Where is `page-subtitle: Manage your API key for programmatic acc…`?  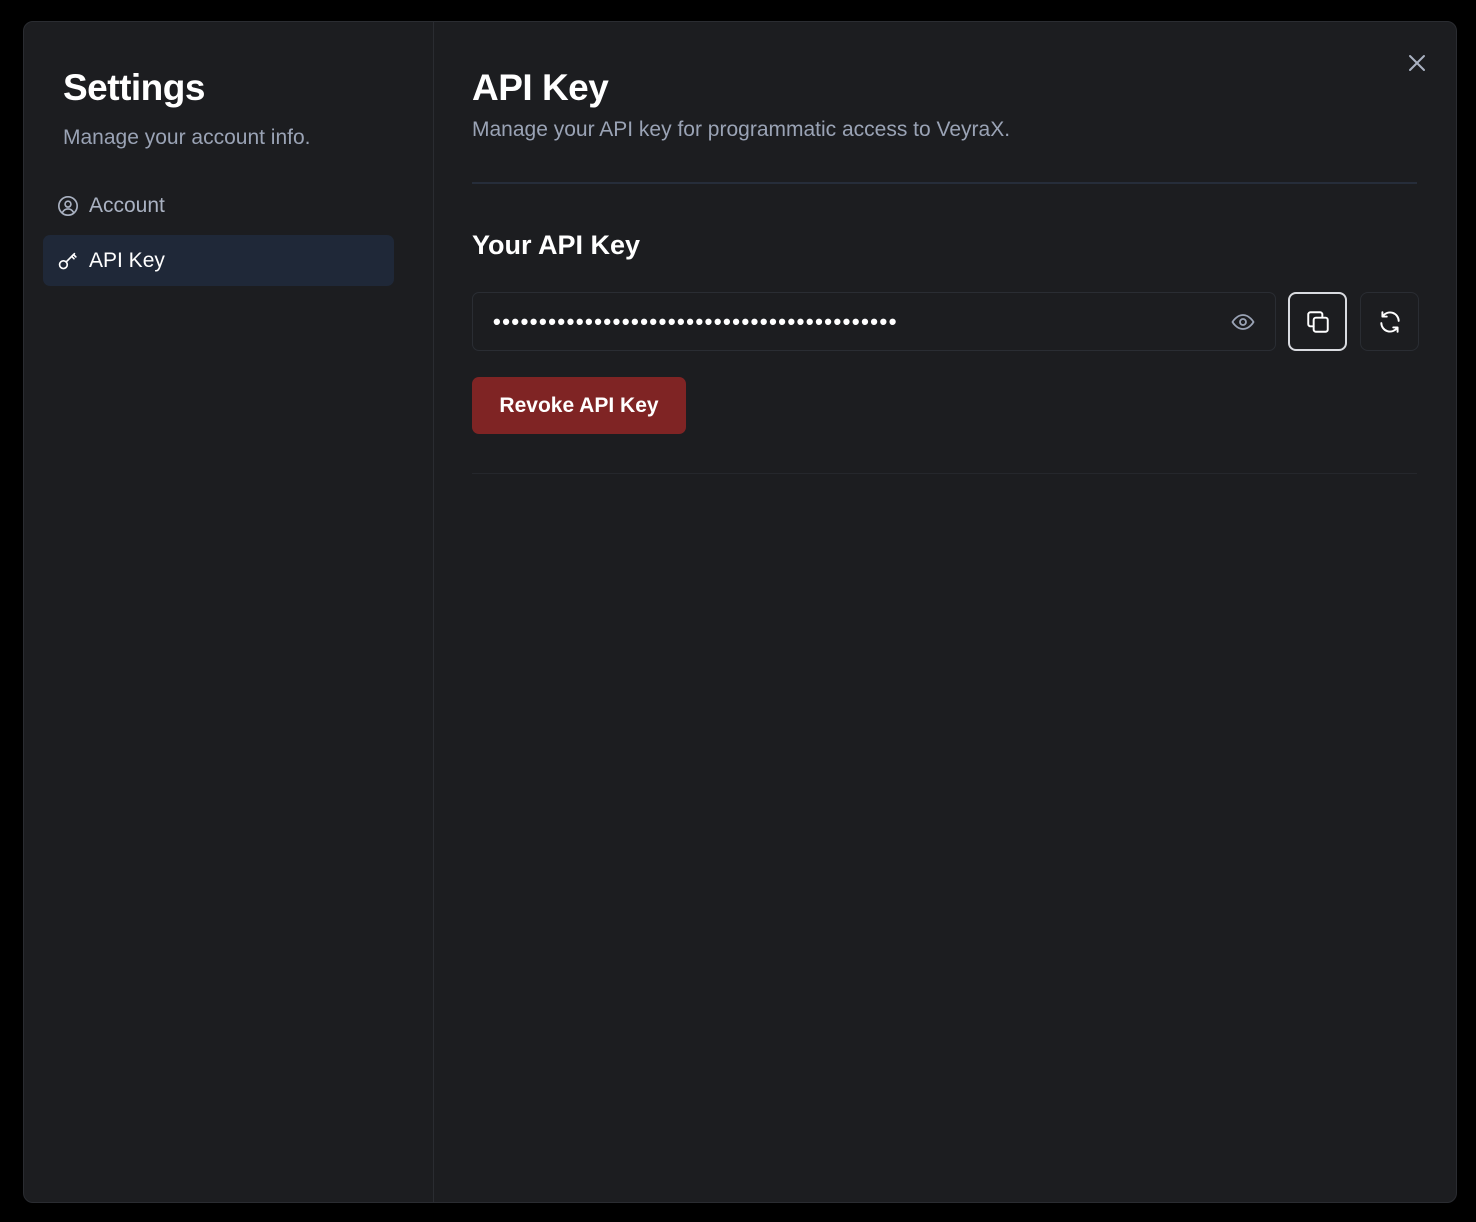
page-subtitle: Manage your API key for programmatic acc… is located at coordinates (741, 129).